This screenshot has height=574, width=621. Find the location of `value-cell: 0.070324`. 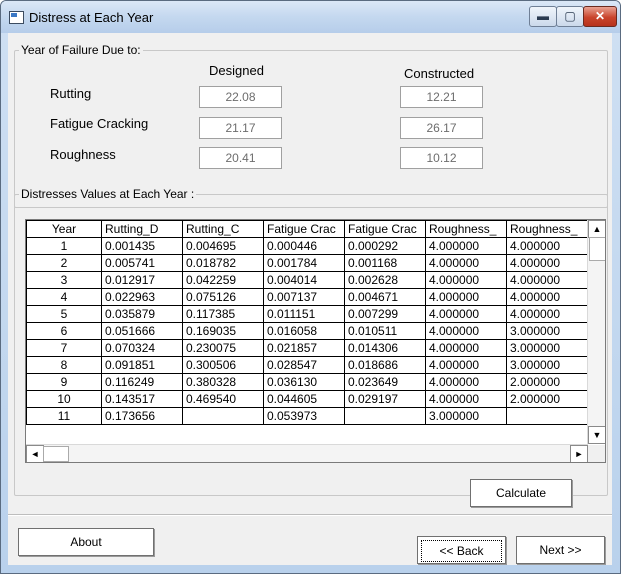

value-cell: 0.070324 is located at coordinates (142, 348).